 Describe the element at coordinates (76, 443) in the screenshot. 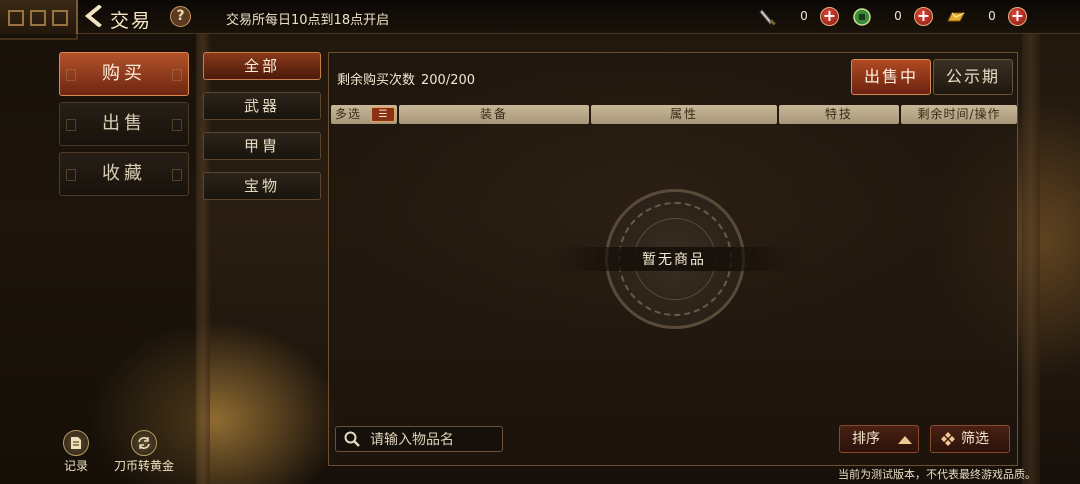

I see `document-icon` at that location.